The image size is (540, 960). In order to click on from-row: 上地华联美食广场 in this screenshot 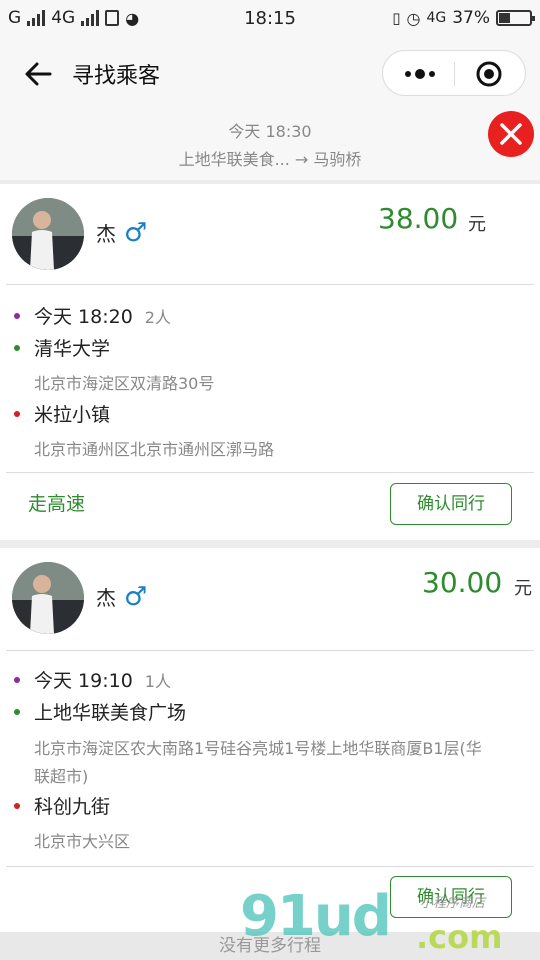, I will do `click(100, 711)`.